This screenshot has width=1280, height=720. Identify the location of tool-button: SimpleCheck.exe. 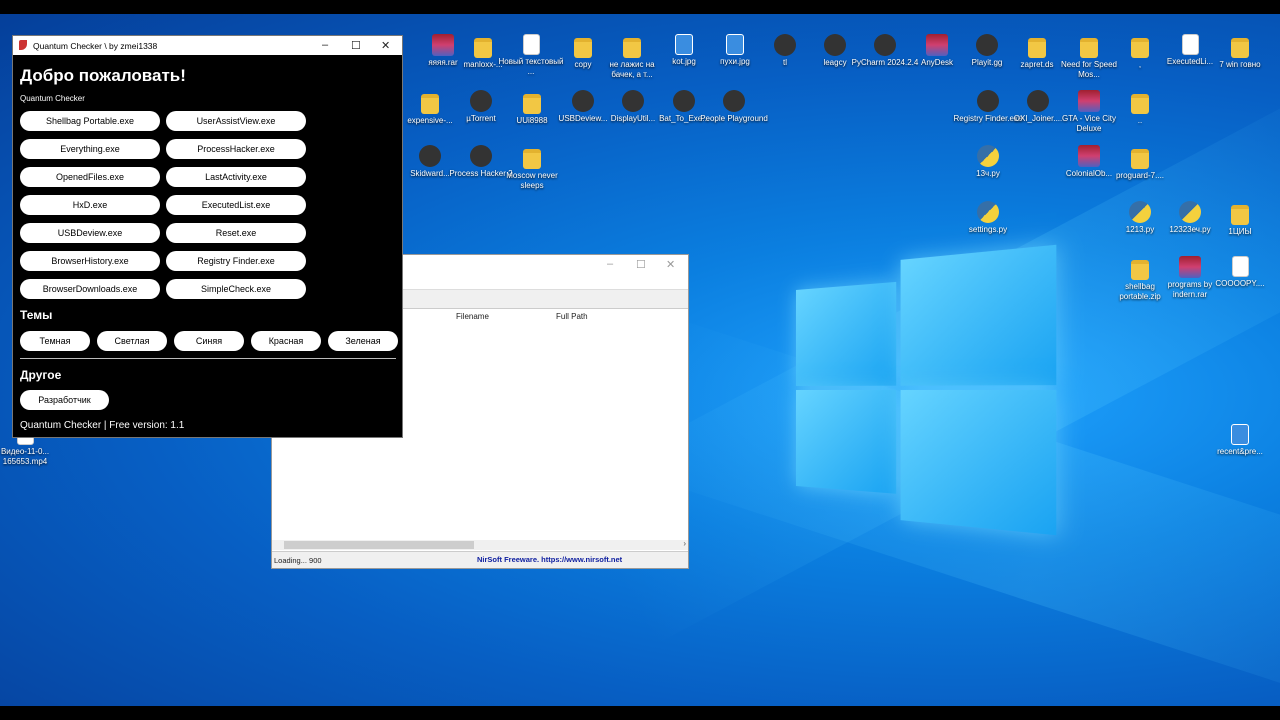
(236, 289).